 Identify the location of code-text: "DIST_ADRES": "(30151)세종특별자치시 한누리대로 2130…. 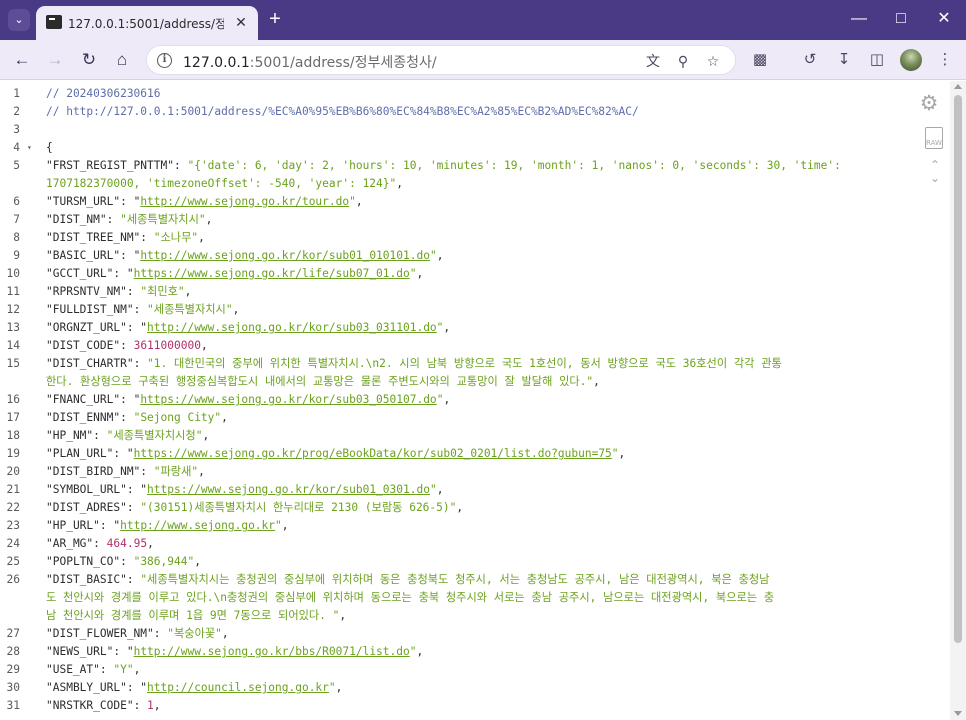
(254, 508).